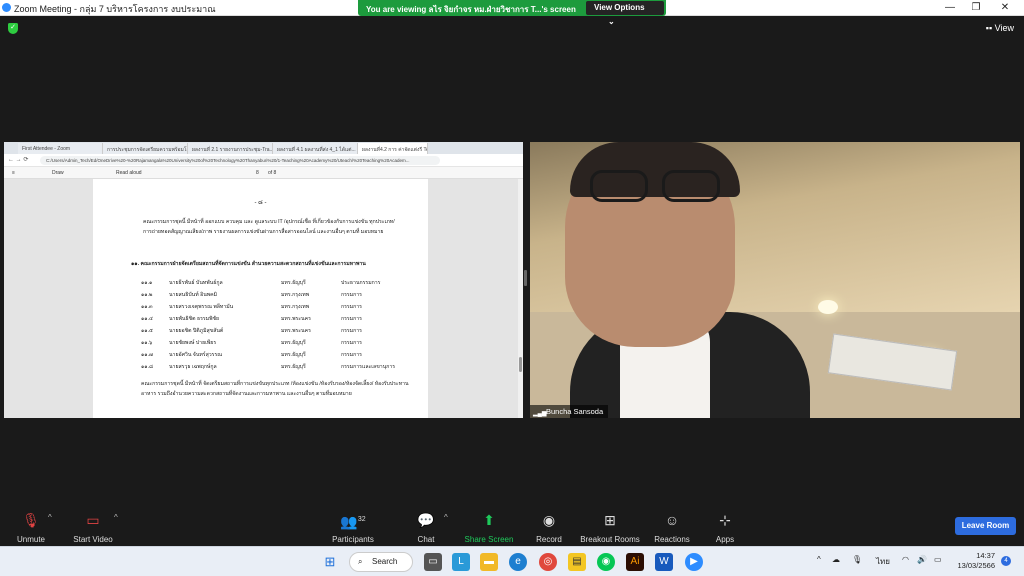 Image resolution: width=1024 pixels, height=576 pixels. Describe the element at coordinates (1000, 28) in the screenshot. I see `view-button: ▪▪ View` at that location.